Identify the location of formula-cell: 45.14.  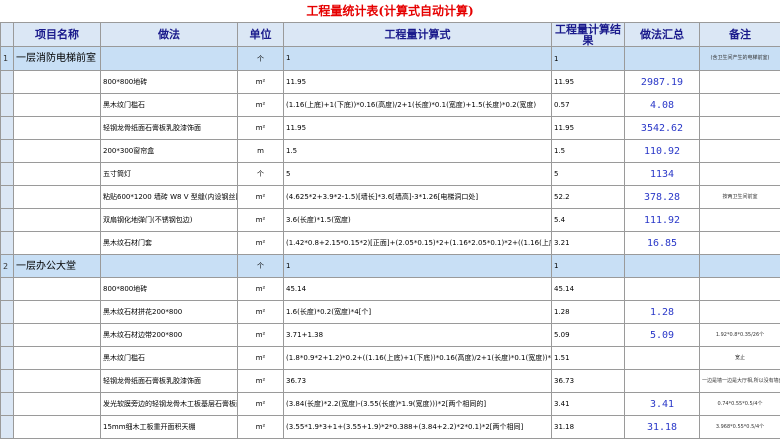
(417, 289).